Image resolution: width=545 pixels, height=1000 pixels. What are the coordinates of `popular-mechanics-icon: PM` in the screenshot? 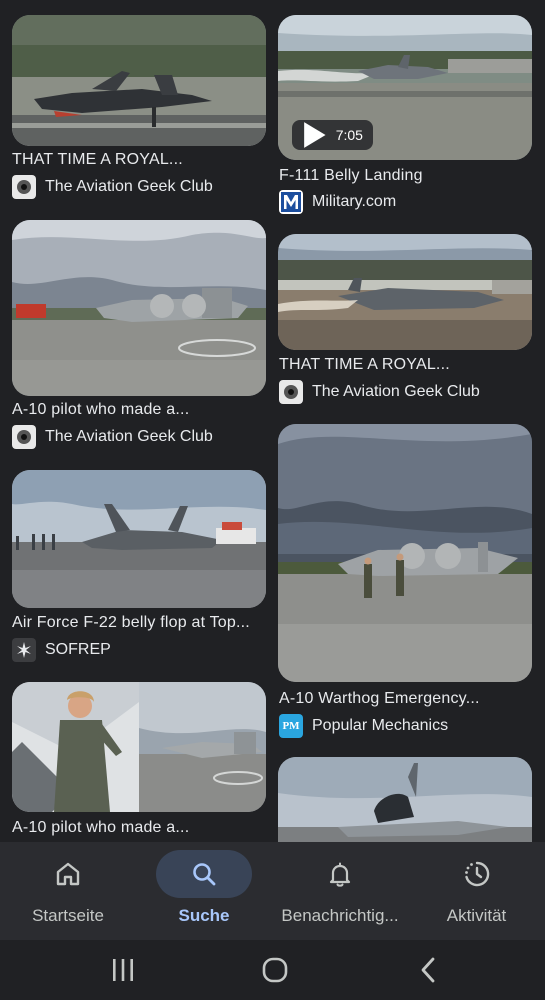 It's located at (291, 726).